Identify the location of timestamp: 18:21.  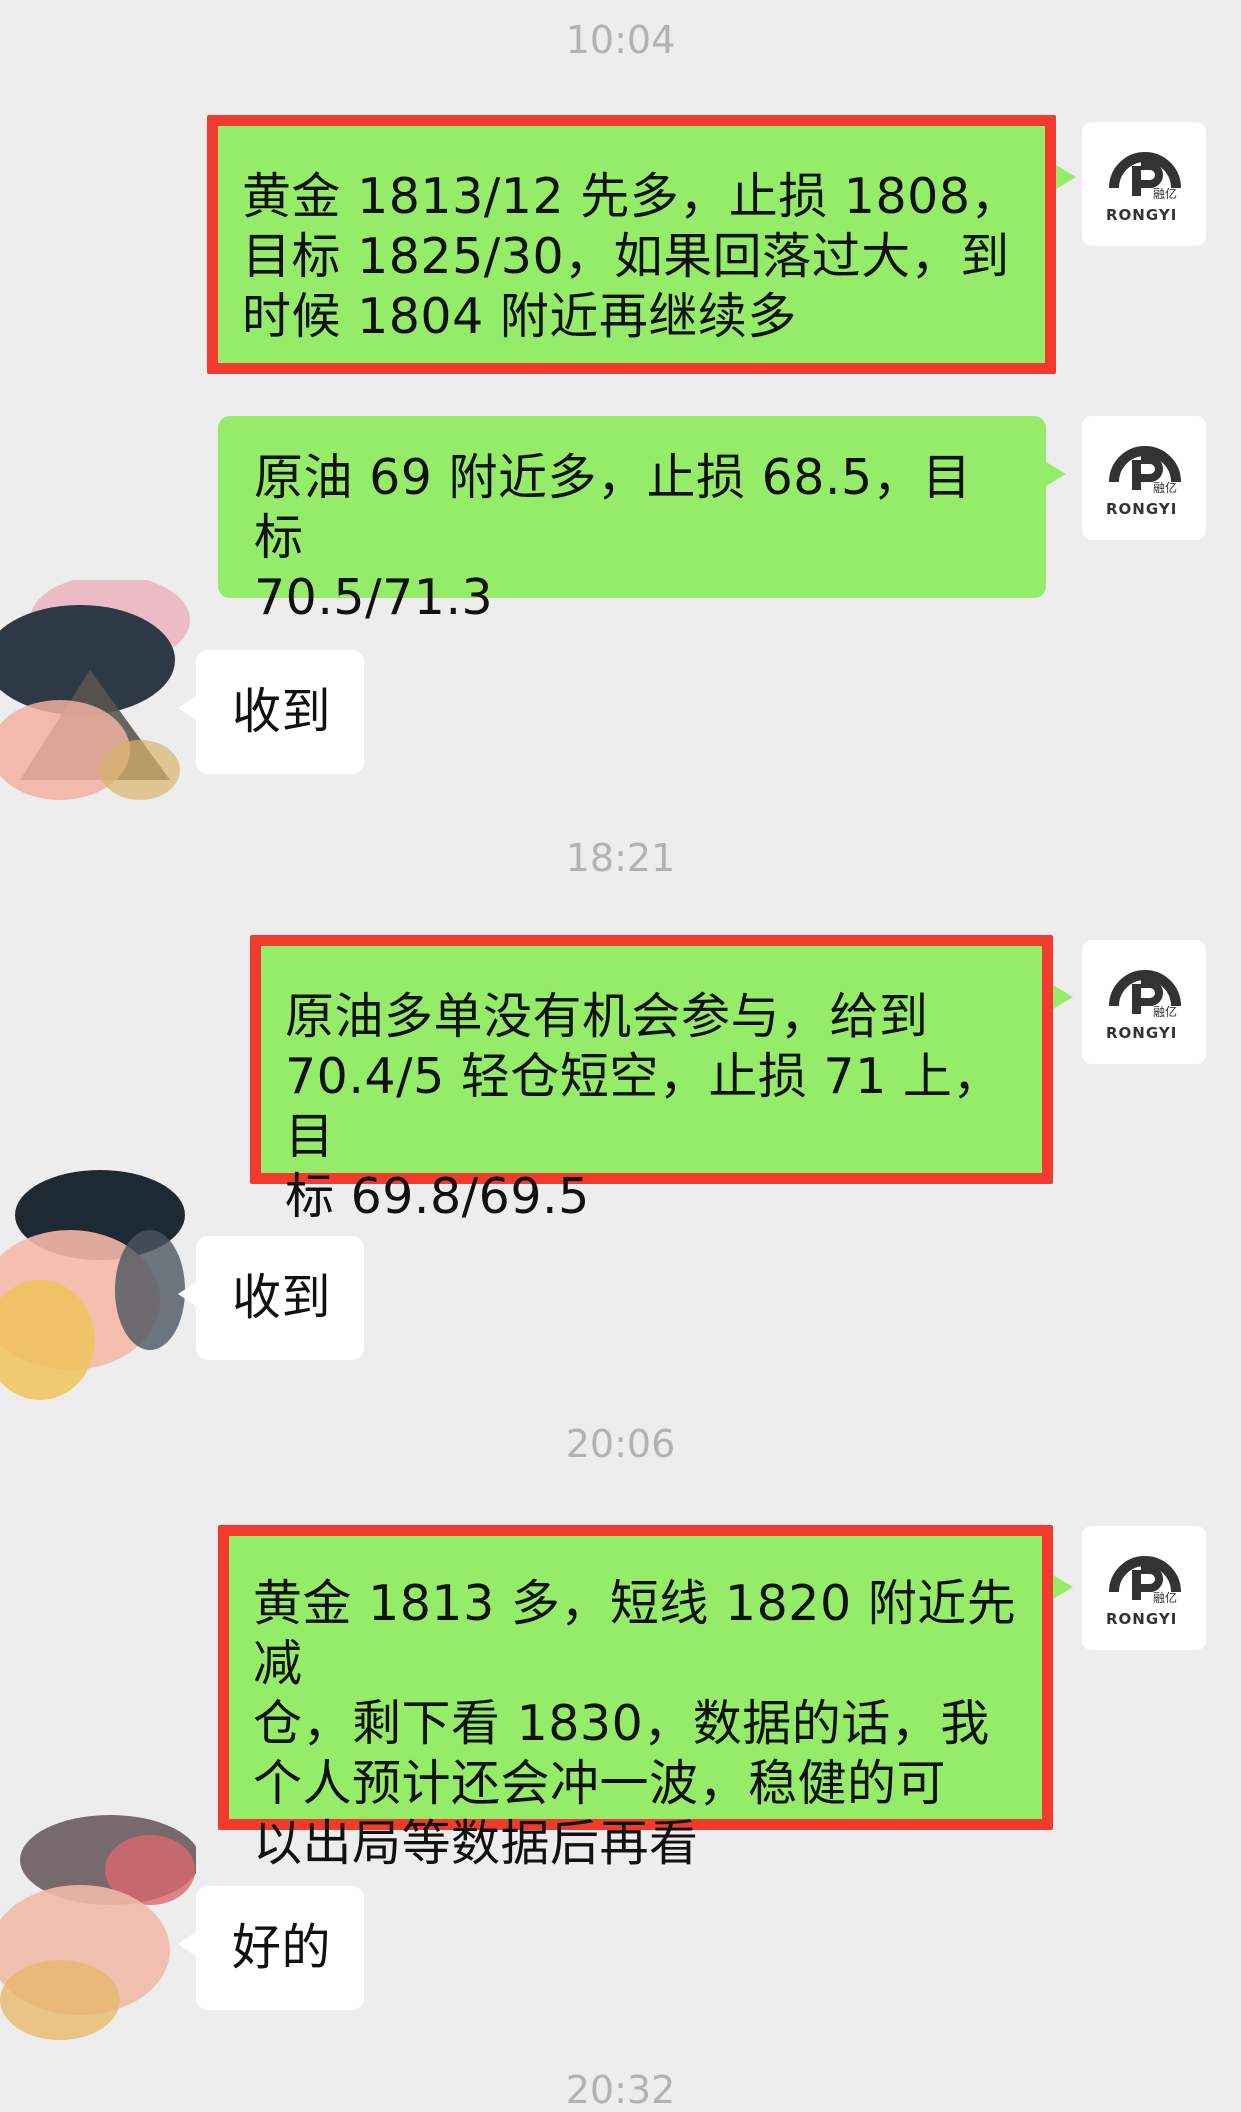
(620, 858).